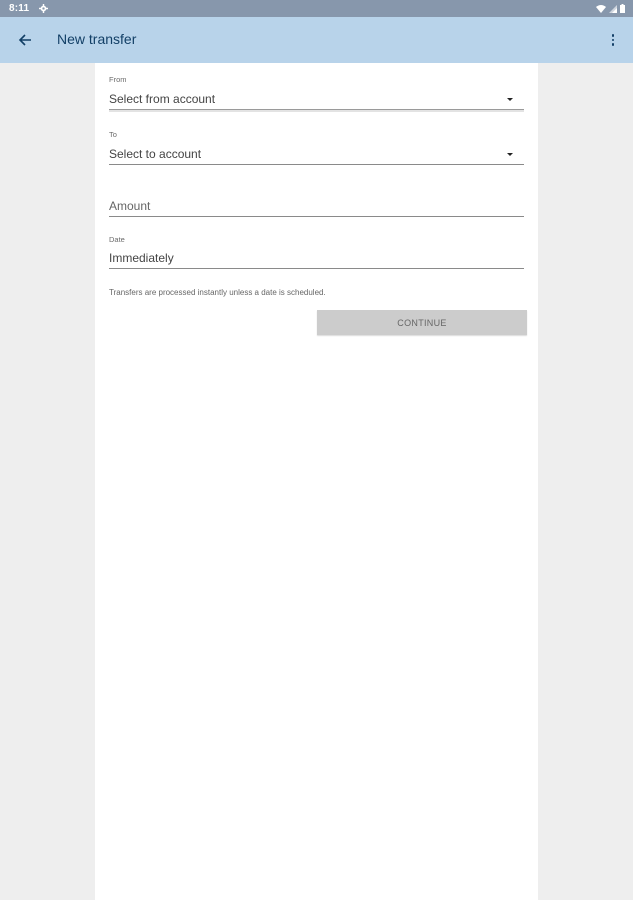 This screenshot has height=900, width=633. Describe the element at coordinates (113, 134) in the screenshot. I see `to-label: To` at that location.